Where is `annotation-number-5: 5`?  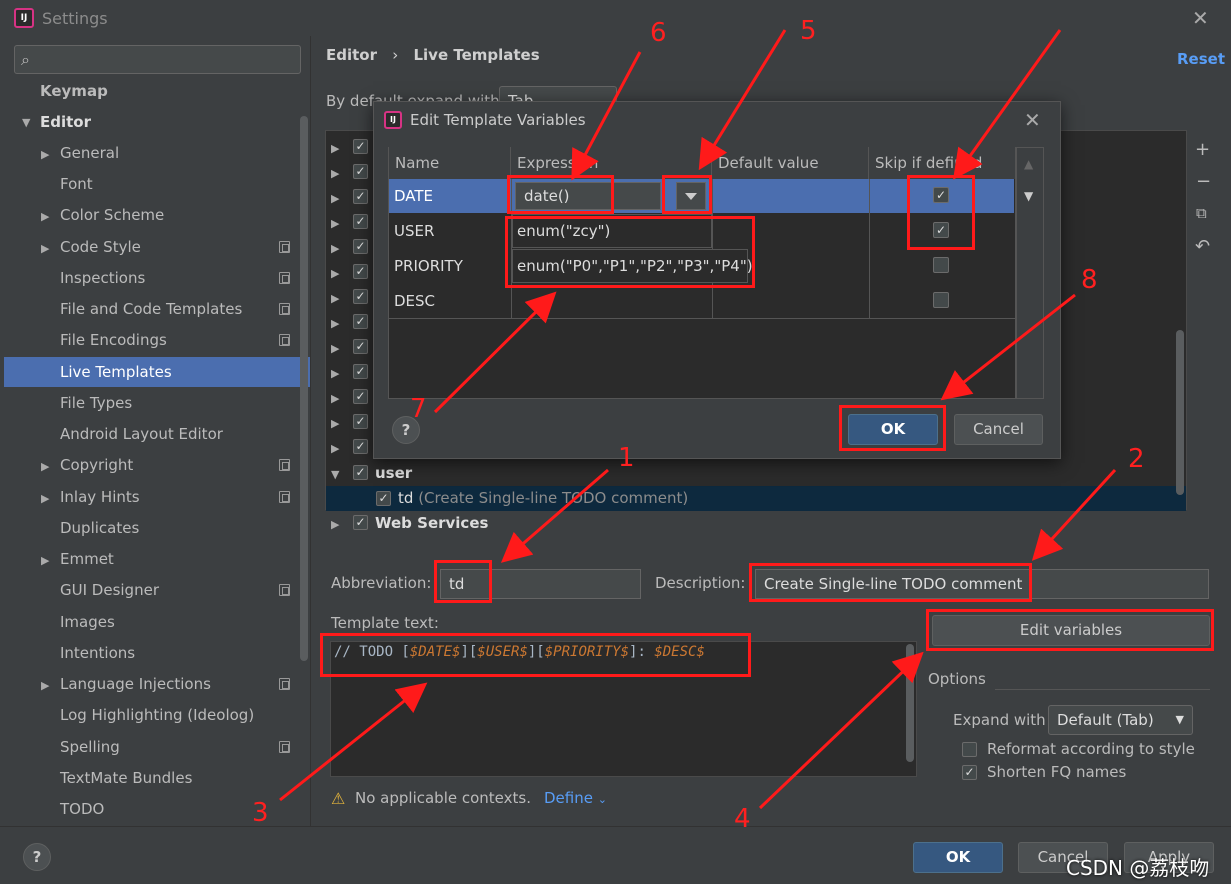 annotation-number-5: 5 is located at coordinates (808, 31).